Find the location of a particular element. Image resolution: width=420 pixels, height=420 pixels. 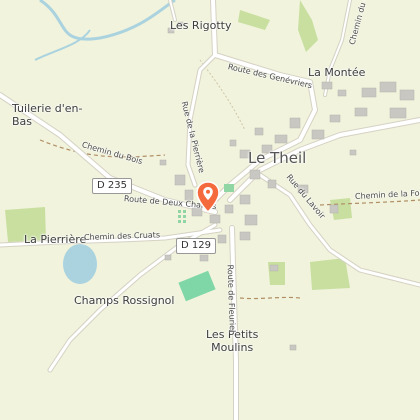

place-le-theil: Le Theil is located at coordinates (277, 158).